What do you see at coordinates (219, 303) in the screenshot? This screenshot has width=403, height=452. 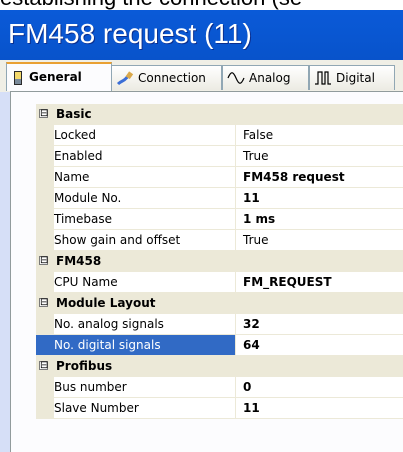 I see `category-module-layout: ⊟ Module Layout` at bounding box center [219, 303].